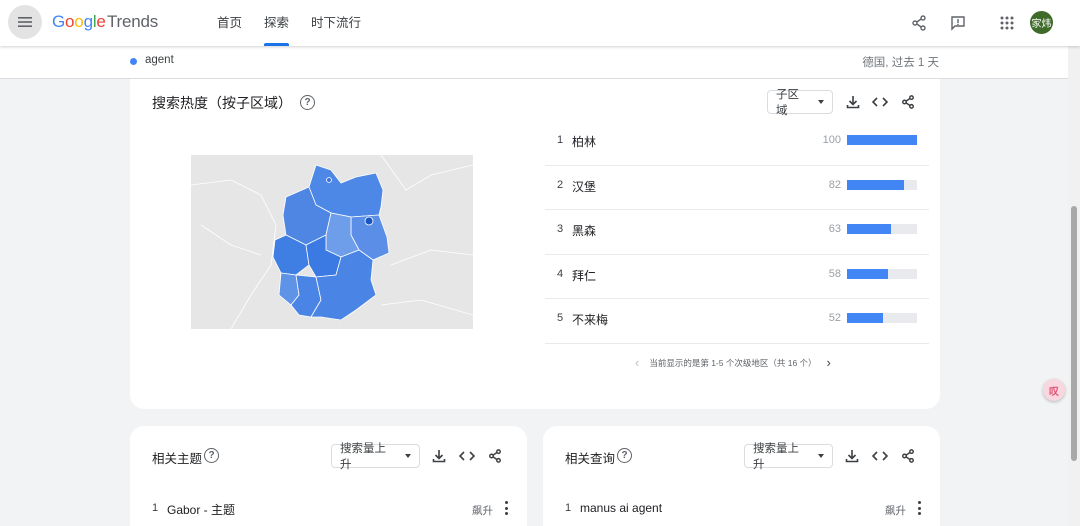  I want to click on related-queries-title: 相关查询, so click(590, 459).